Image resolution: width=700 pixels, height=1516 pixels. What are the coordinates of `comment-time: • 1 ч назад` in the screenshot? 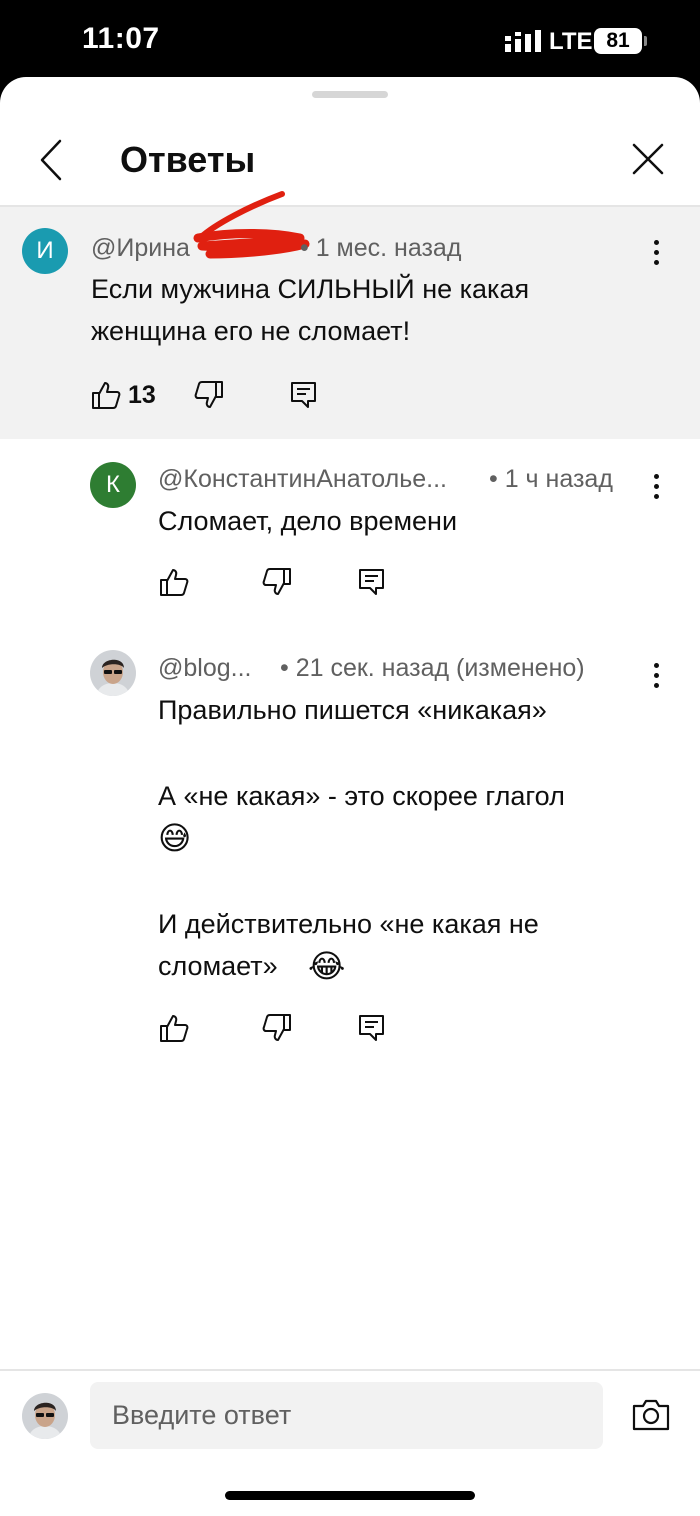 It's located at (551, 479).